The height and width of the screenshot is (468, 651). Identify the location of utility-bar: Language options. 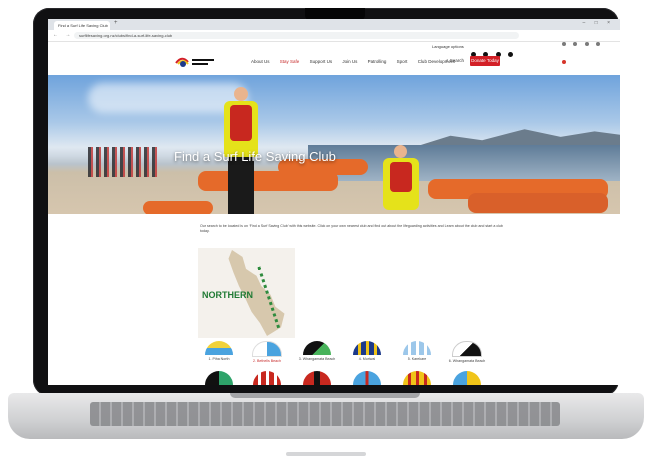
(334, 49).